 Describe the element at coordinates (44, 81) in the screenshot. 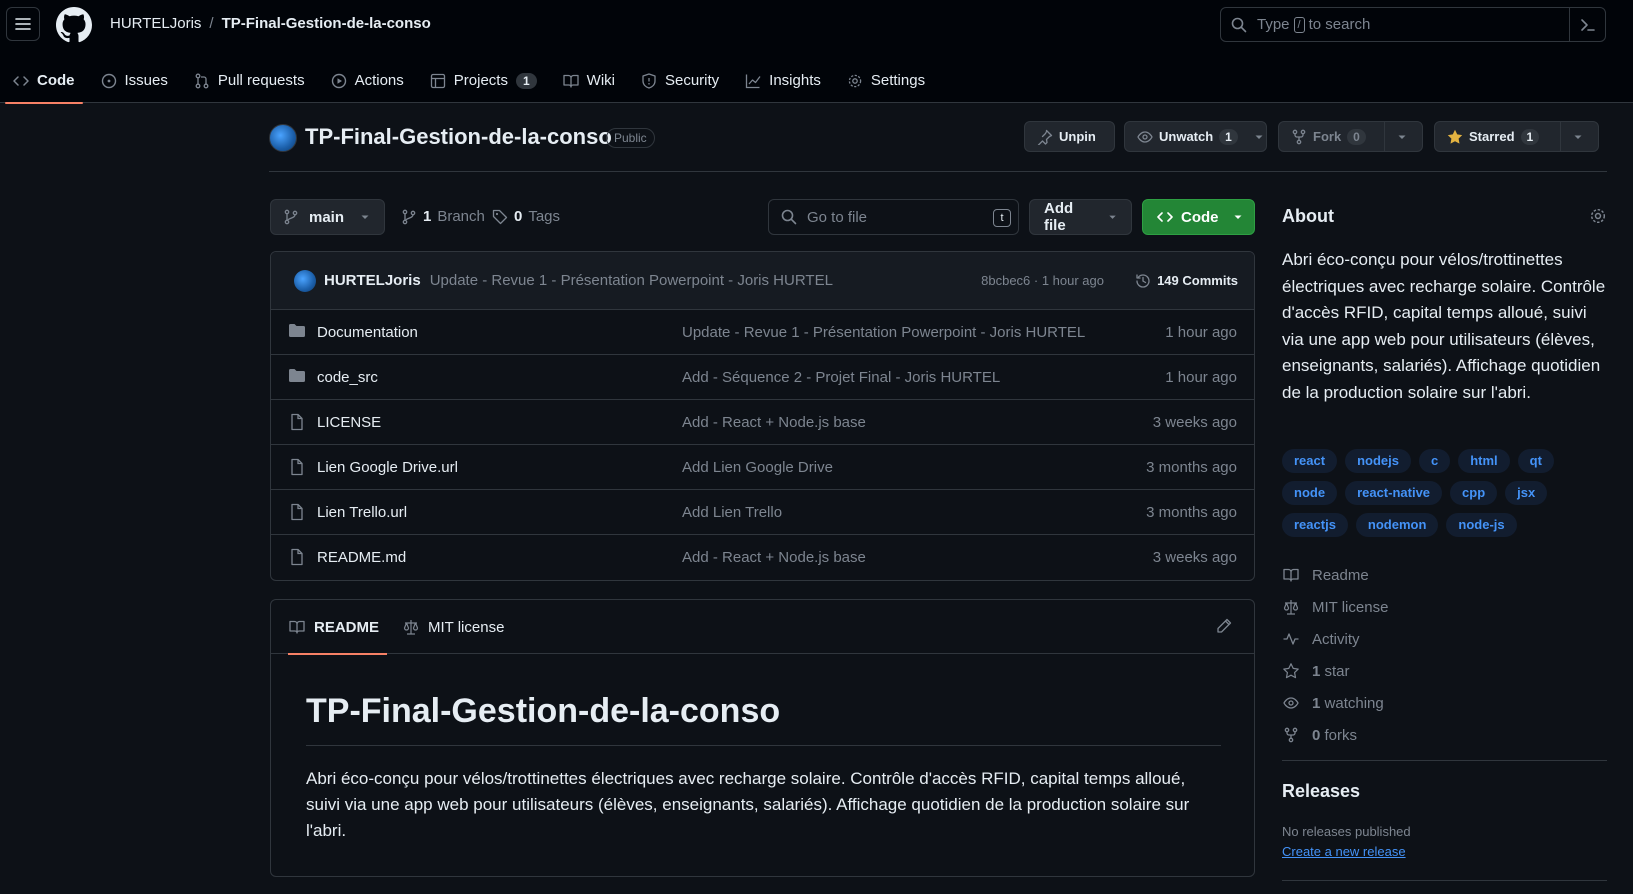

I see `tab-code: Code` at that location.